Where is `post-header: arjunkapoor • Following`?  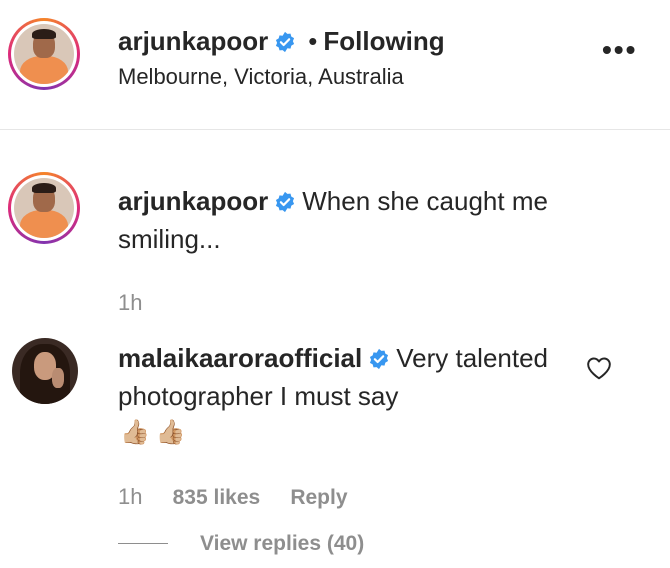
post-header: arjunkapoor • Following is located at coordinates (281, 41).